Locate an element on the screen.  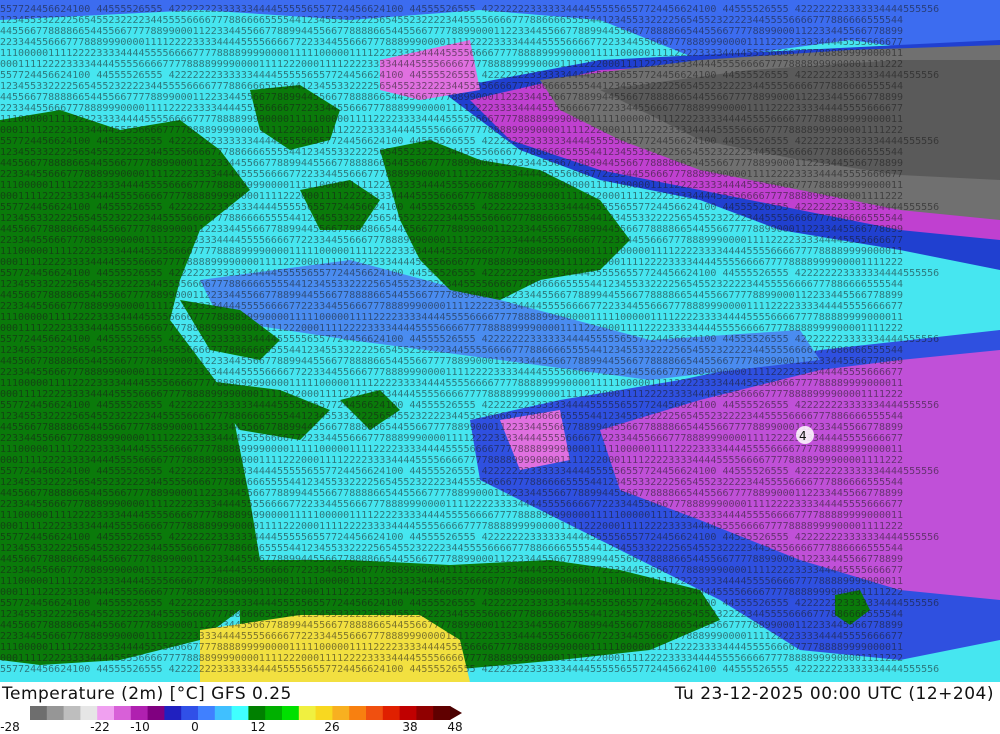
scale-tick-label: -10 is located at coordinates (140, 727).